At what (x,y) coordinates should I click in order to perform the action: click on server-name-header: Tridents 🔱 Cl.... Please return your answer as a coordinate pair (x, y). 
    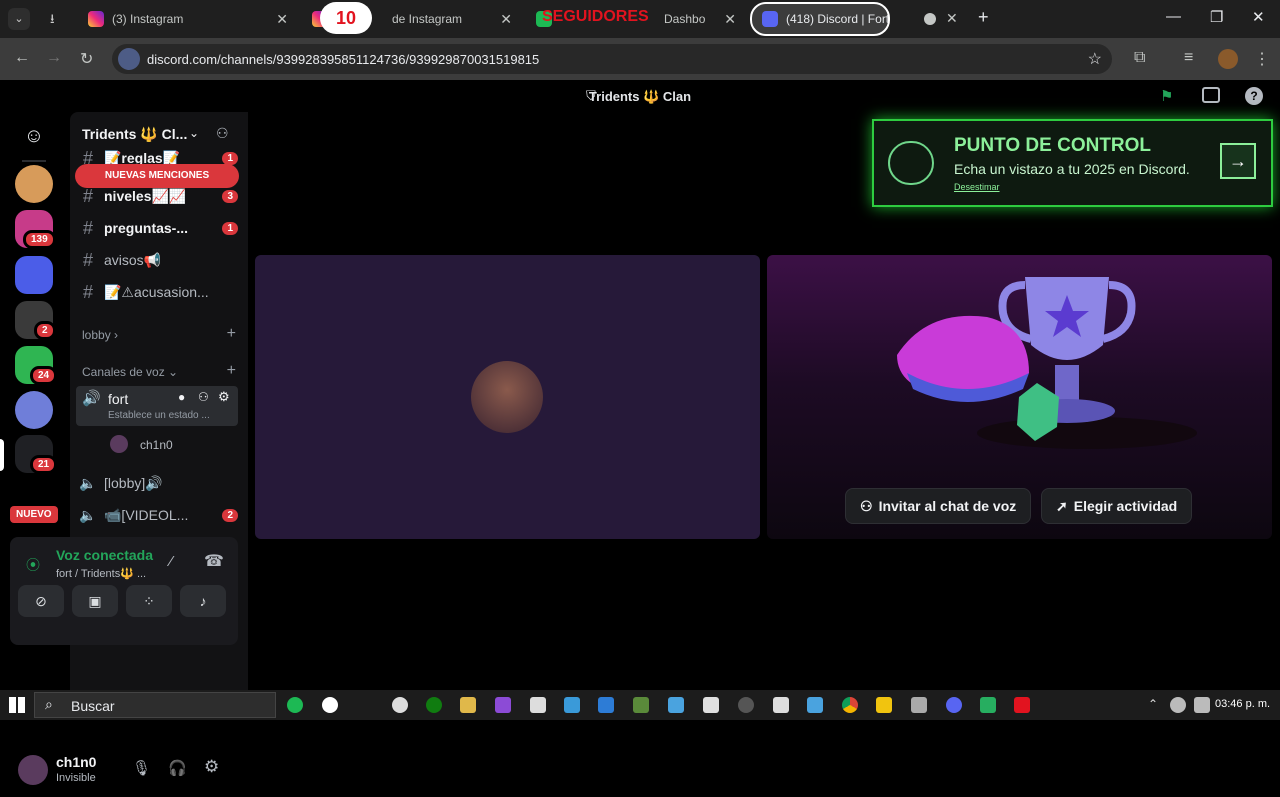
    Looking at the image, I should click on (134, 134).